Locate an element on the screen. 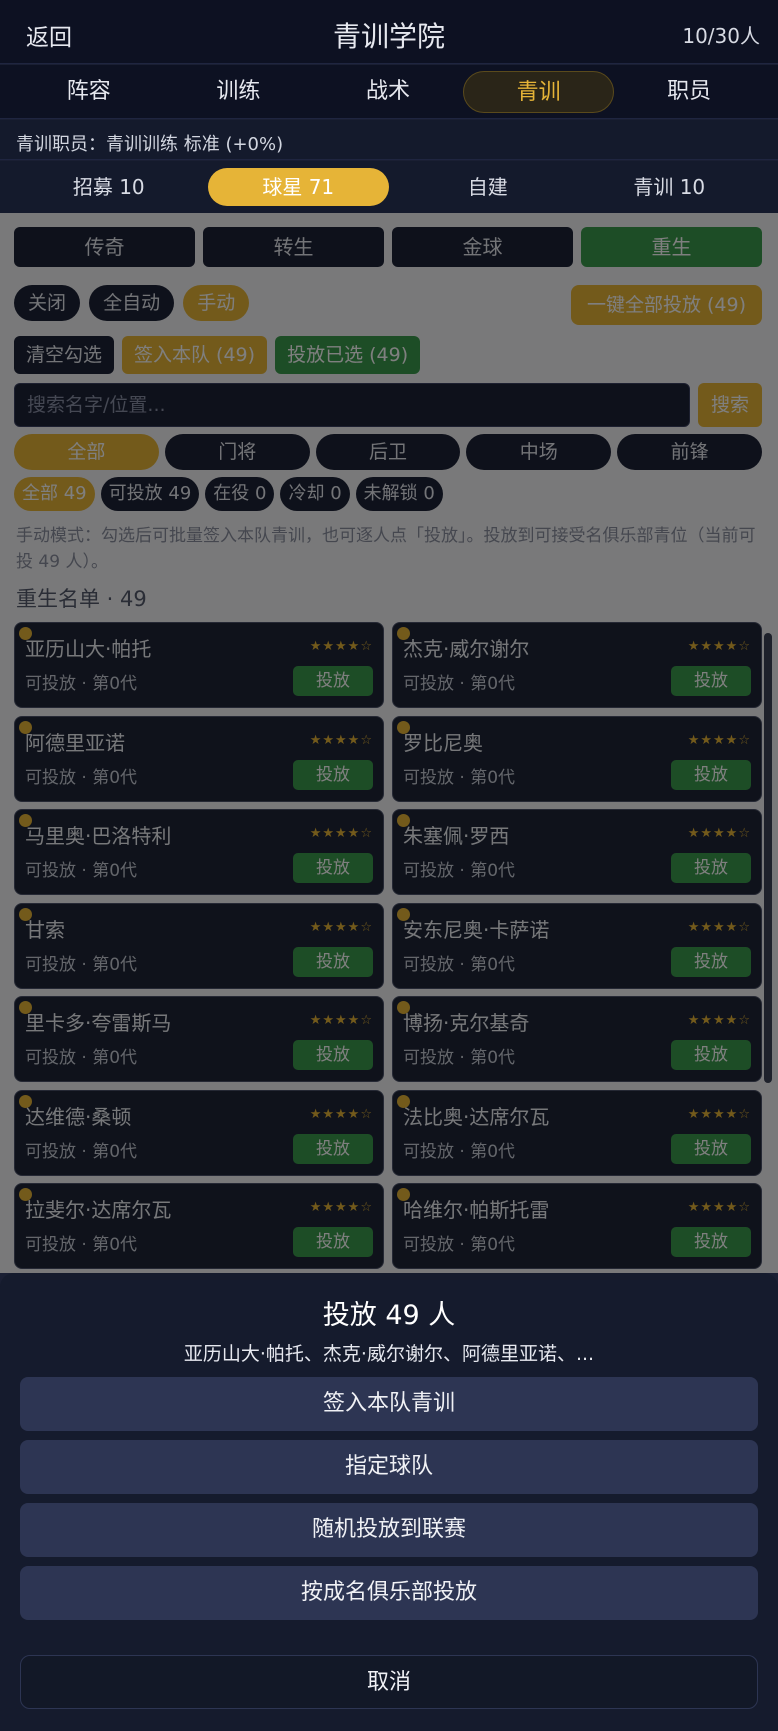  release-selected-button: 投放已选 (49) is located at coordinates (348, 355).